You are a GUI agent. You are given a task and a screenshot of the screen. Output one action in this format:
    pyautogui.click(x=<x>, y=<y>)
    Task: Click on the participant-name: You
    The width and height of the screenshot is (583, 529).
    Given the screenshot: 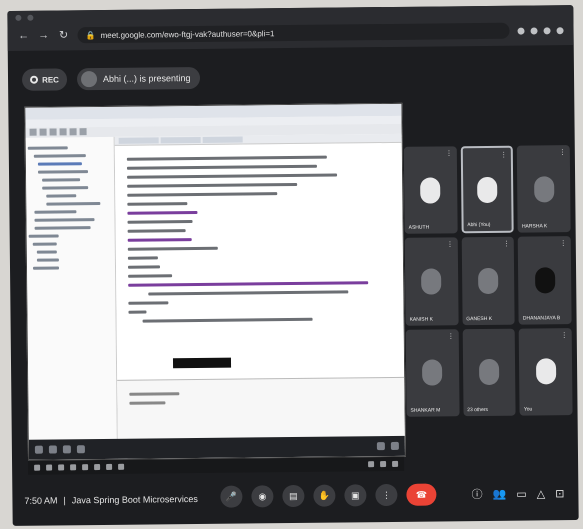 What is the action you would take?
    pyautogui.click(x=528, y=409)
    